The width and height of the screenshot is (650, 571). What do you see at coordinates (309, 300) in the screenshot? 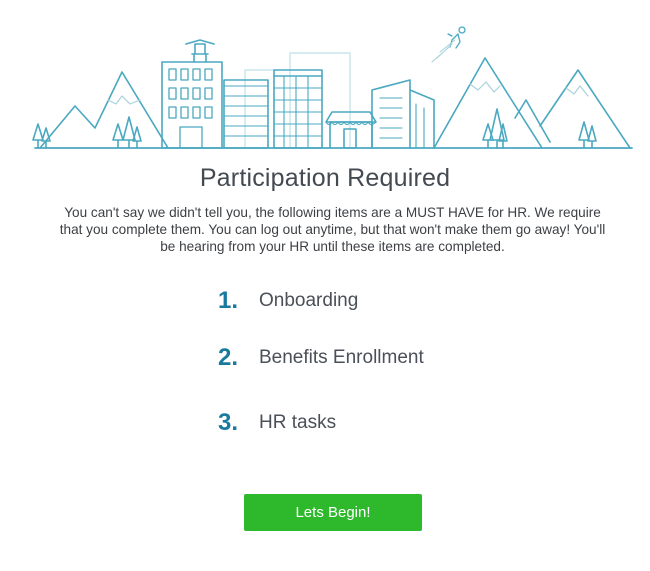
I see `step-label: Onboarding` at bounding box center [309, 300].